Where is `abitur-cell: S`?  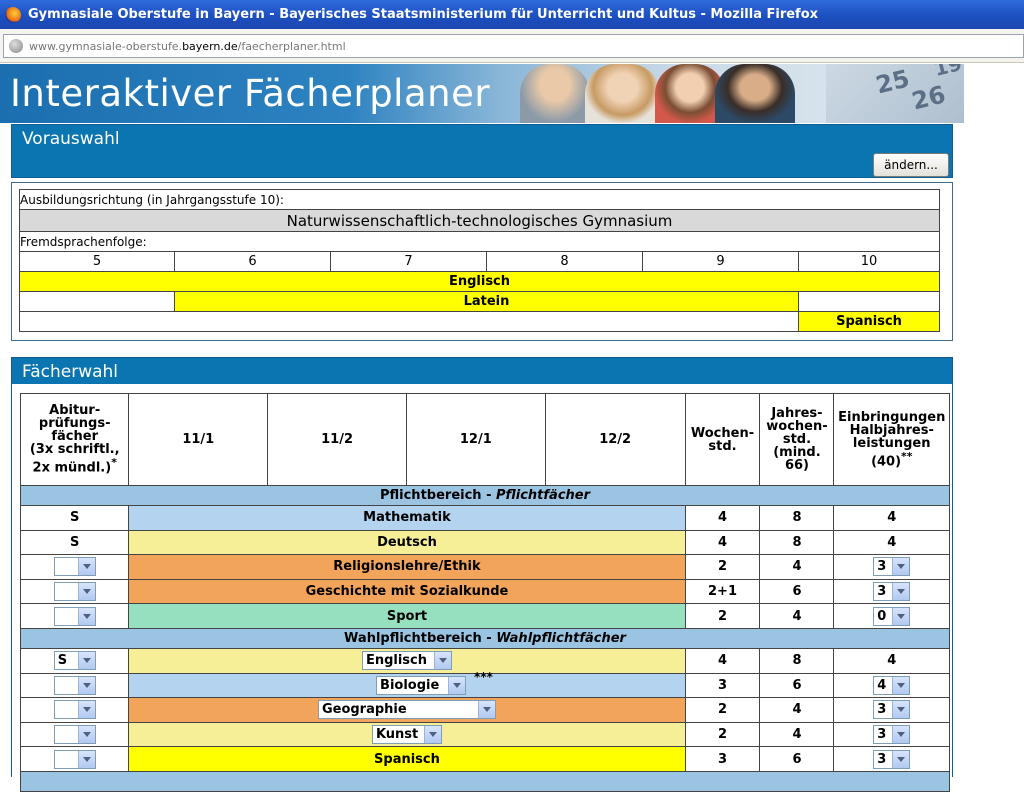 abitur-cell: S is located at coordinates (74, 660).